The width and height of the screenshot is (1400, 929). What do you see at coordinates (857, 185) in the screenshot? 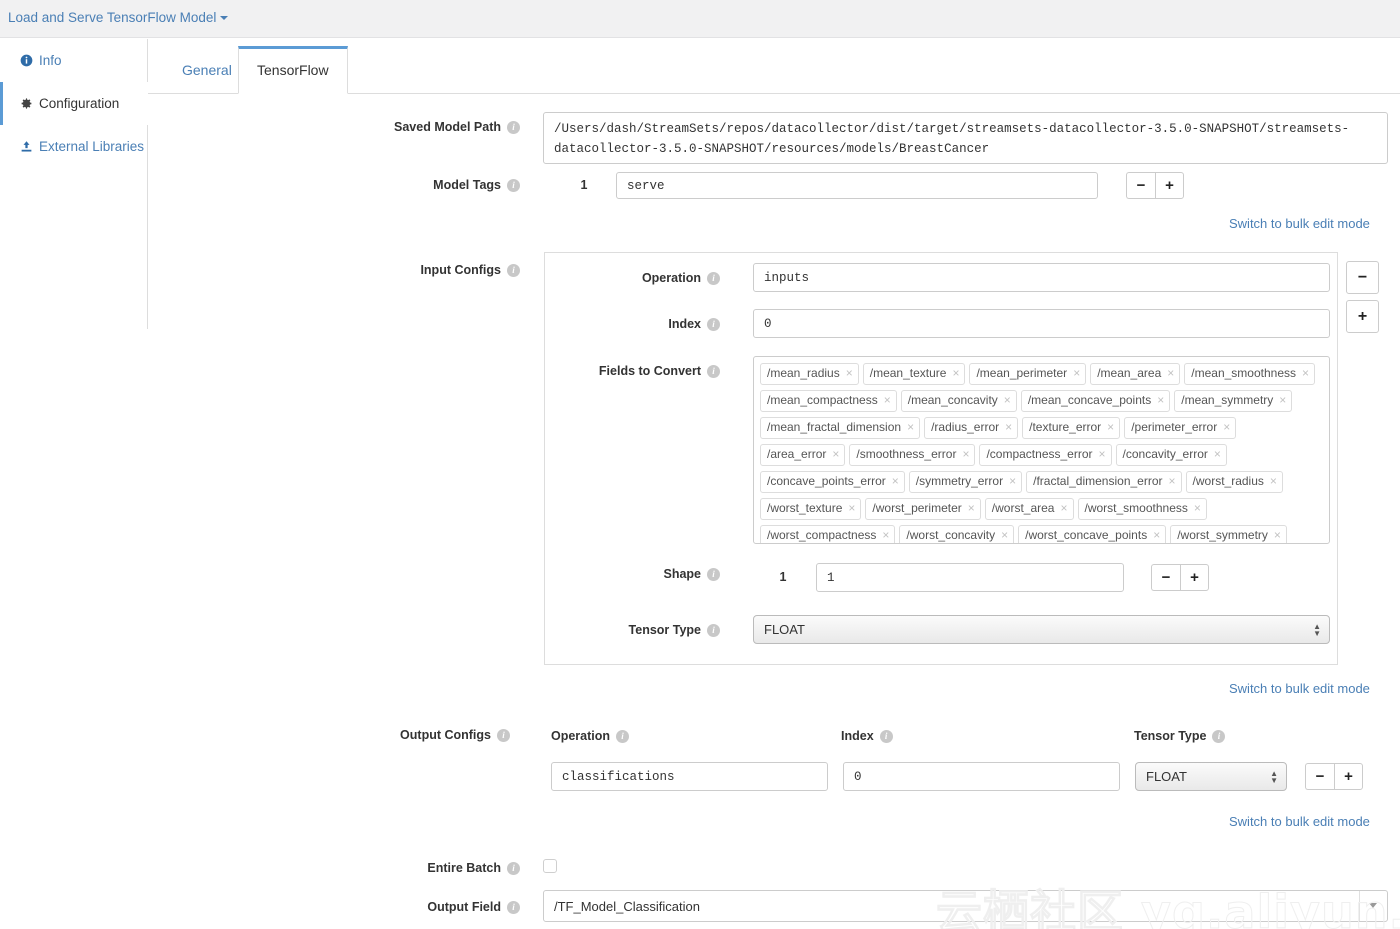
I see `model-tags-value-input` at bounding box center [857, 185].